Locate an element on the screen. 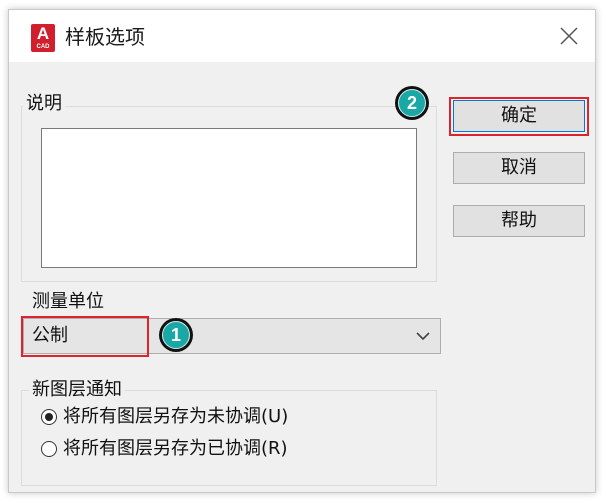 The height and width of the screenshot is (503, 606). close-button is located at coordinates (569, 36).